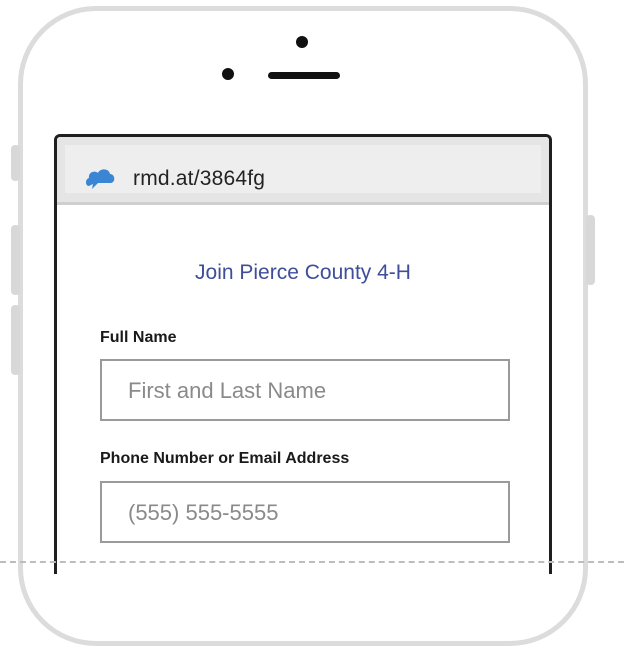  What do you see at coordinates (15, 163) in the screenshot?
I see `phone-mute-switch` at bounding box center [15, 163].